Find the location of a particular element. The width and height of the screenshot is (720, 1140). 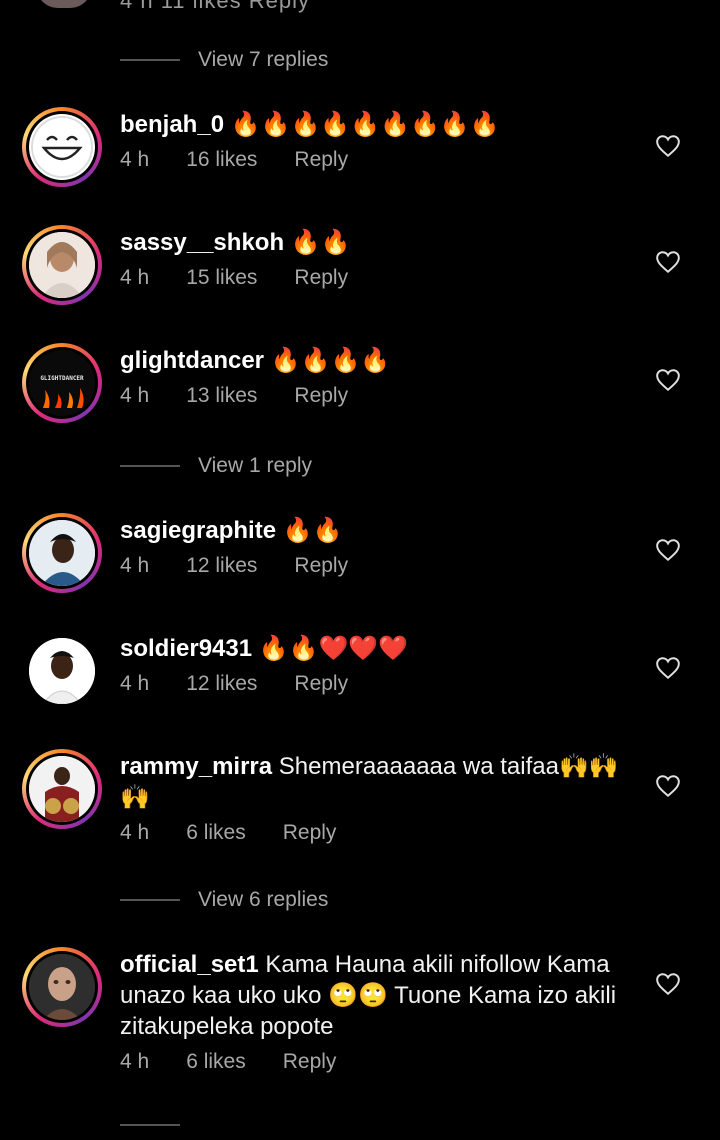

comment-text: 🔥🔥🔥🔥 is located at coordinates (330, 360).